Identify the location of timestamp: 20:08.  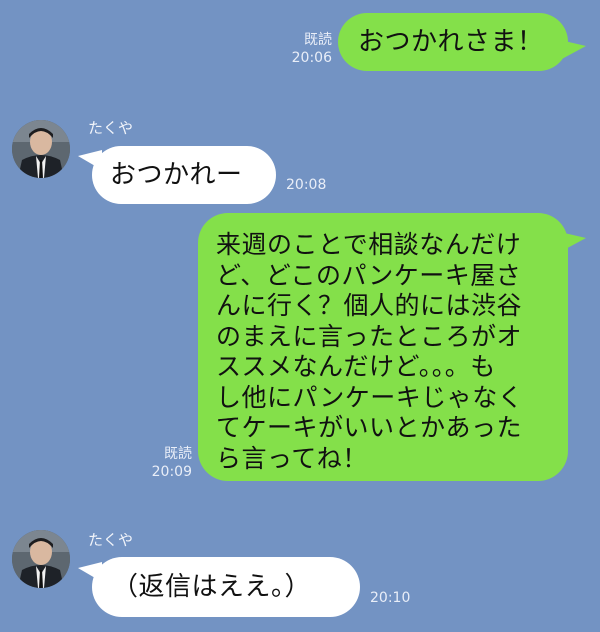
(306, 185).